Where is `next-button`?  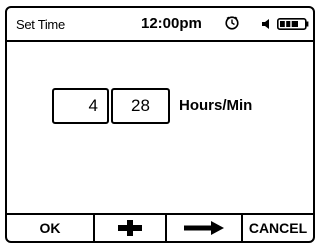 next-button is located at coordinates (205, 228).